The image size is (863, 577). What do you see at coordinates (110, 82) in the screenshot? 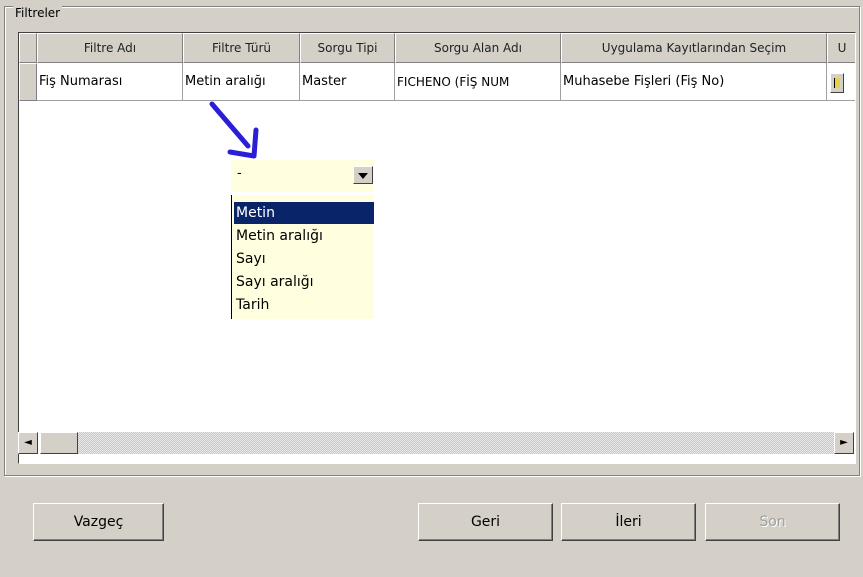
I see `cell-filtre-adi: Fiş Numarası` at bounding box center [110, 82].